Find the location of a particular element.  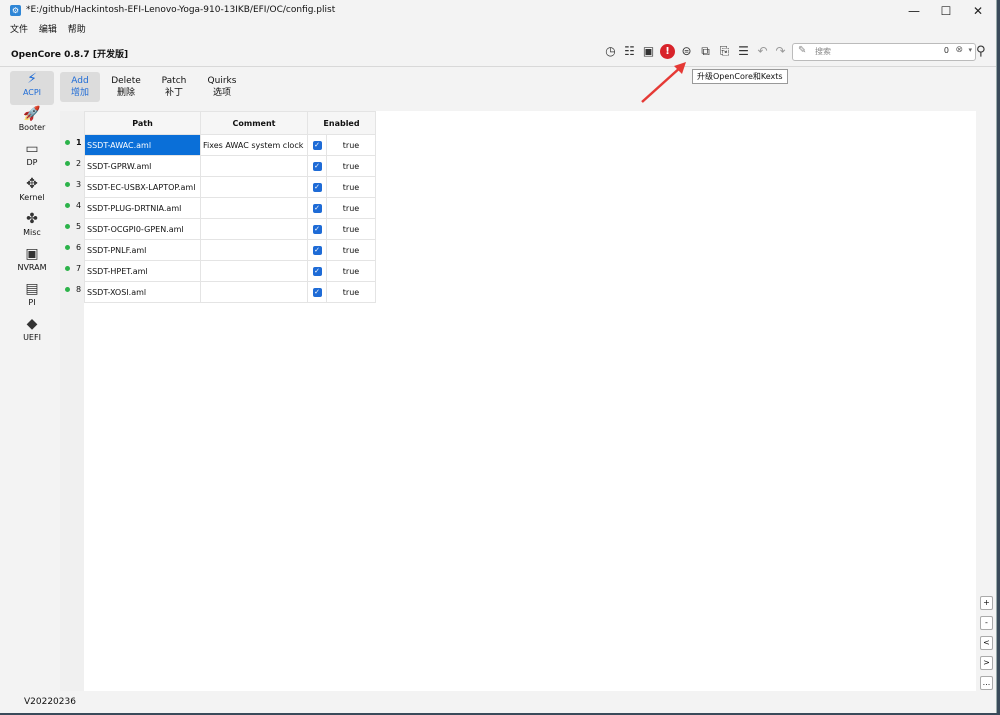

table-row: SSDT-PNLF.aml ✓ true is located at coordinates (230, 250).